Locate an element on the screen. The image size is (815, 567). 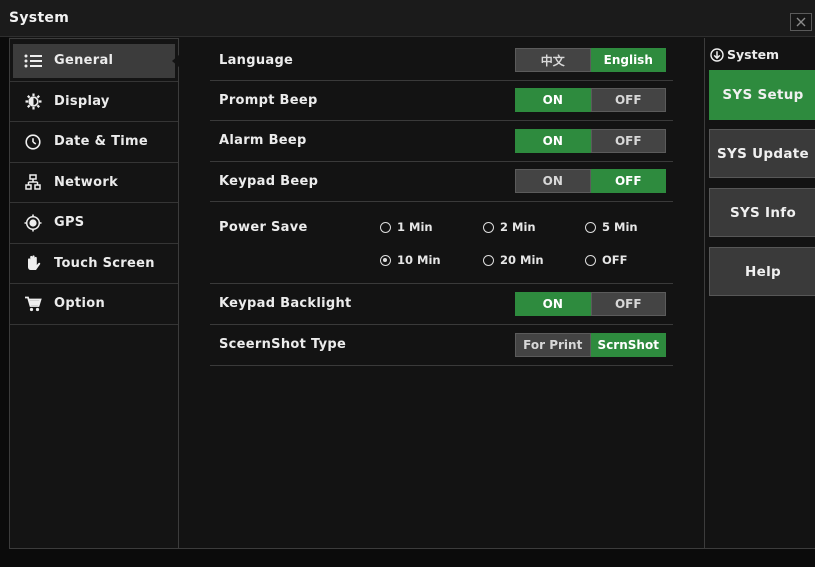
sidebar-item-label: Network is located at coordinates (86, 182).